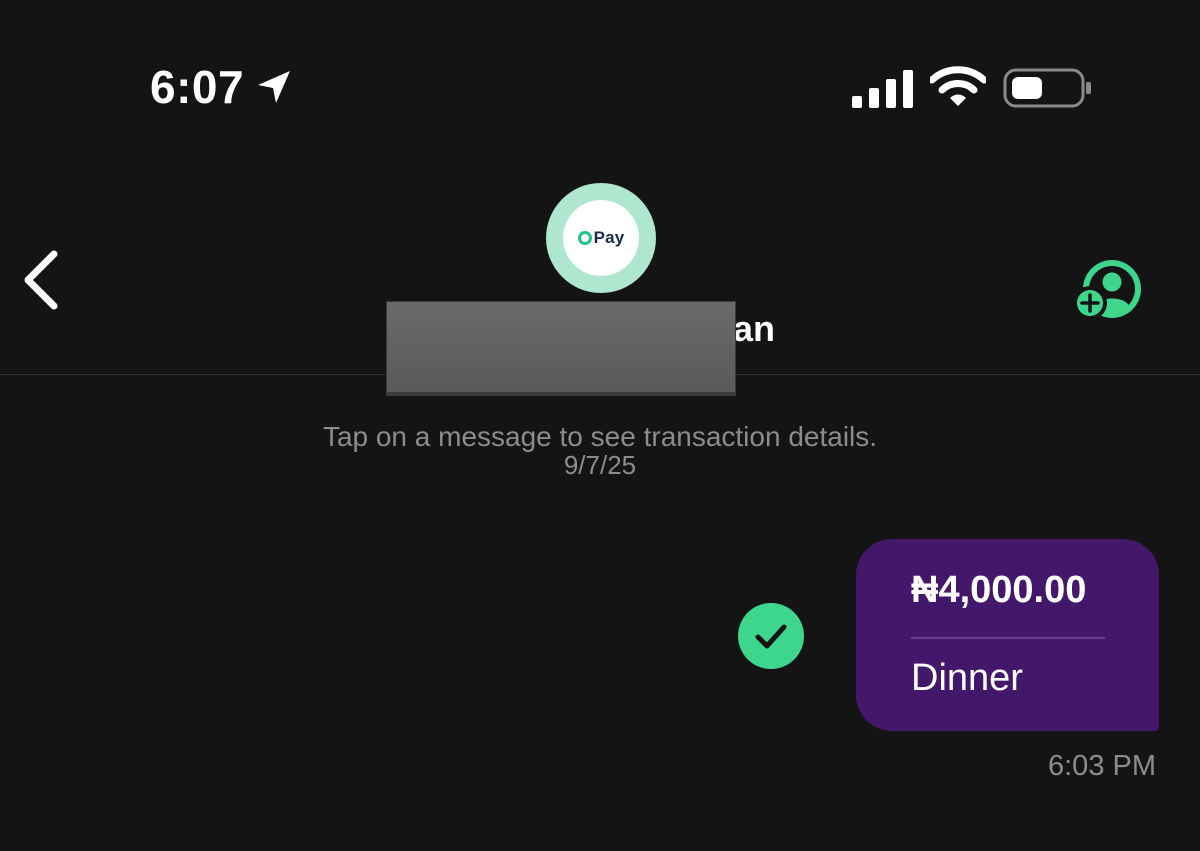 The image size is (1200, 851). What do you see at coordinates (1008, 638) in the screenshot?
I see `bubble-divider` at bounding box center [1008, 638].